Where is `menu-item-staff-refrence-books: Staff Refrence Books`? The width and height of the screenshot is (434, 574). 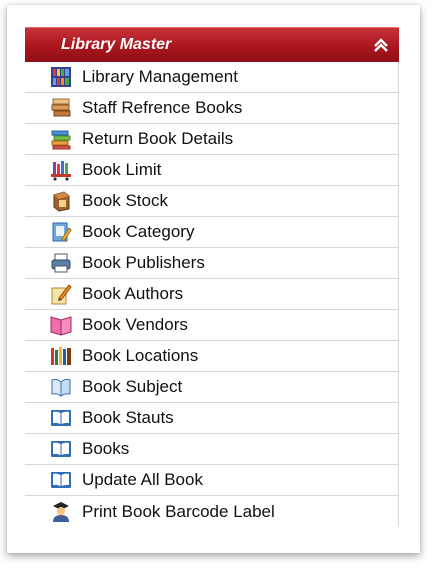 menu-item-staff-refrence-books: Staff Refrence Books is located at coordinates (211, 108).